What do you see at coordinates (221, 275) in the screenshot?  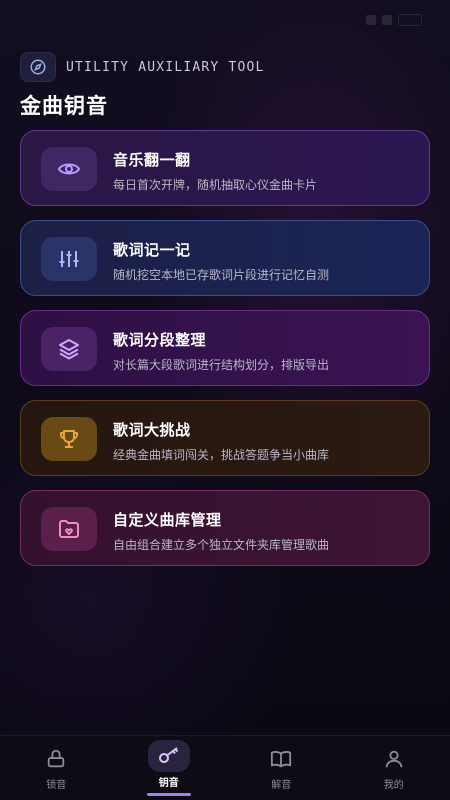 I see `card-desc: 随机挖空本地已存歌词片段进行记忆自测` at bounding box center [221, 275].